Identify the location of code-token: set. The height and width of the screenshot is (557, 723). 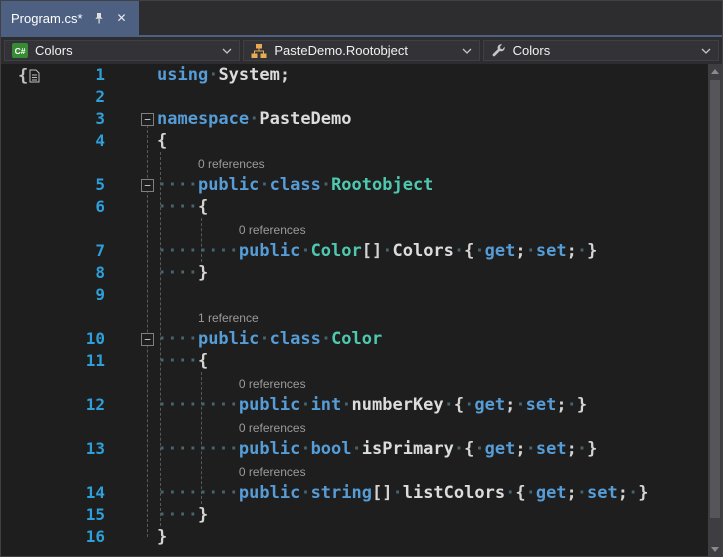
(551, 449).